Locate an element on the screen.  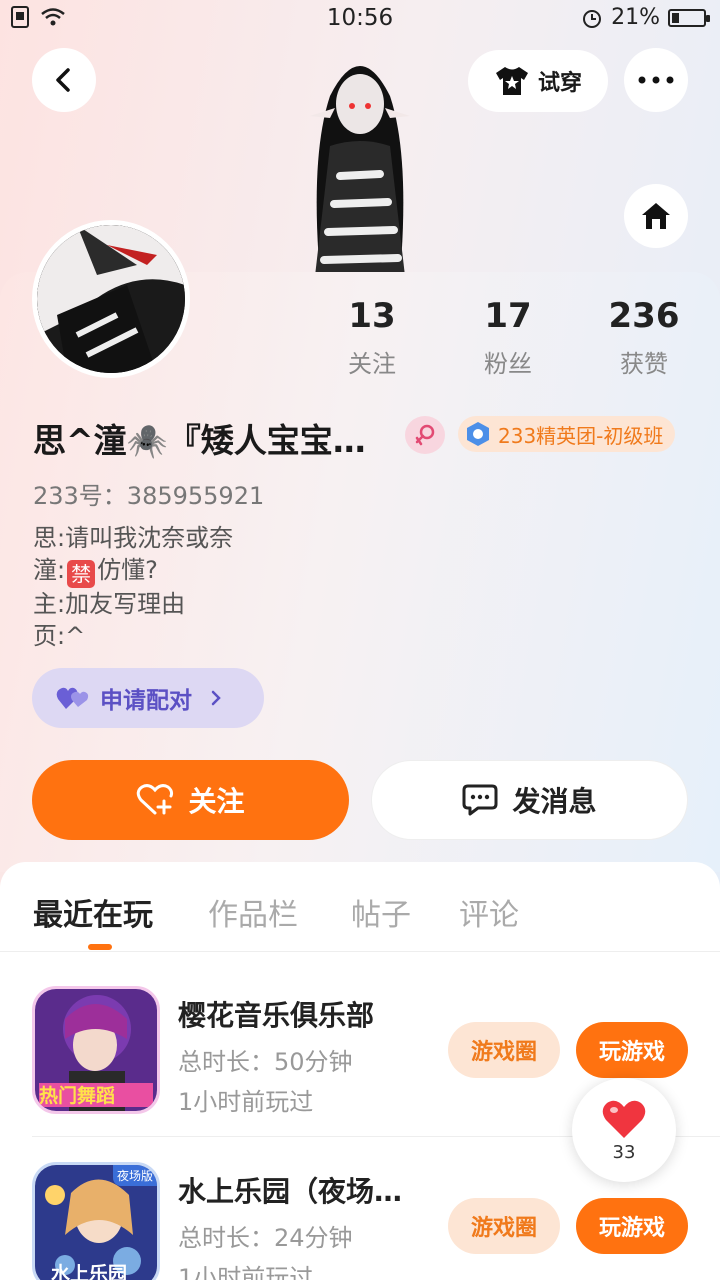
chat-icon is located at coordinates (480, 800).